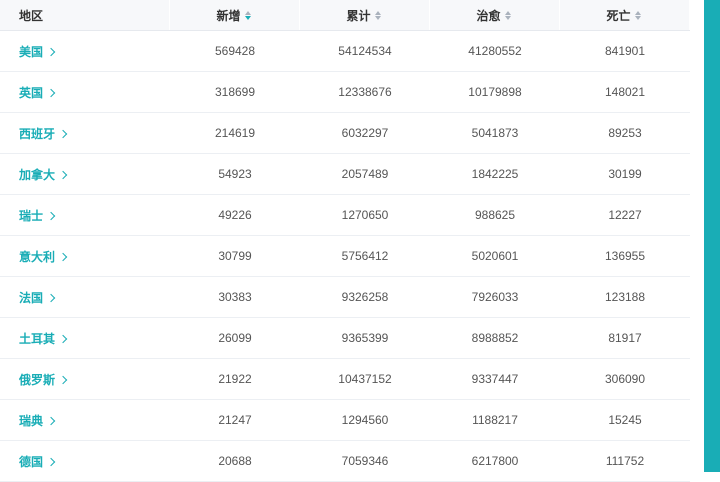 The image size is (720, 482). What do you see at coordinates (365, 215) in the screenshot?
I see `cell-total: 1270650` at bounding box center [365, 215].